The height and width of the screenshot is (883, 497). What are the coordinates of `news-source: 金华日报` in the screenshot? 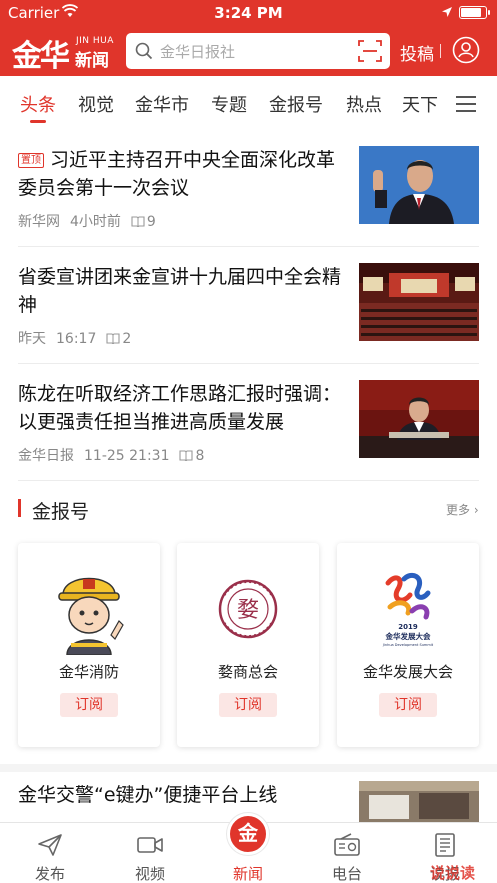 It's located at (46, 456).